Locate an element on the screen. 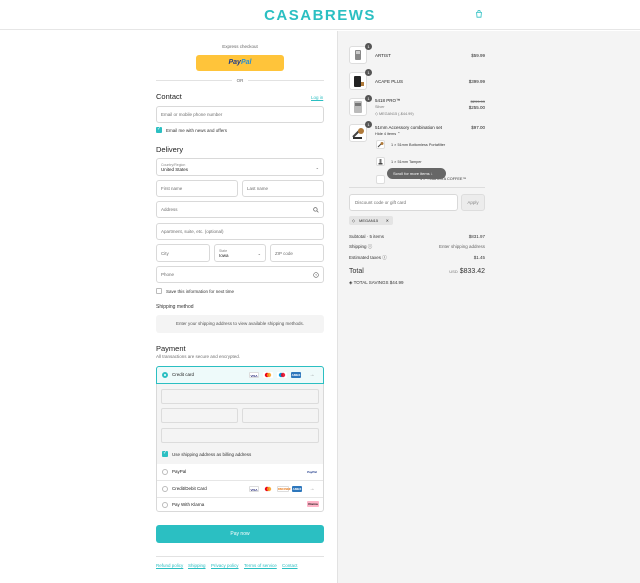 The width and height of the screenshot is (640, 583). chevron-down-icon: ⌄ is located at coordinates (317, 167).